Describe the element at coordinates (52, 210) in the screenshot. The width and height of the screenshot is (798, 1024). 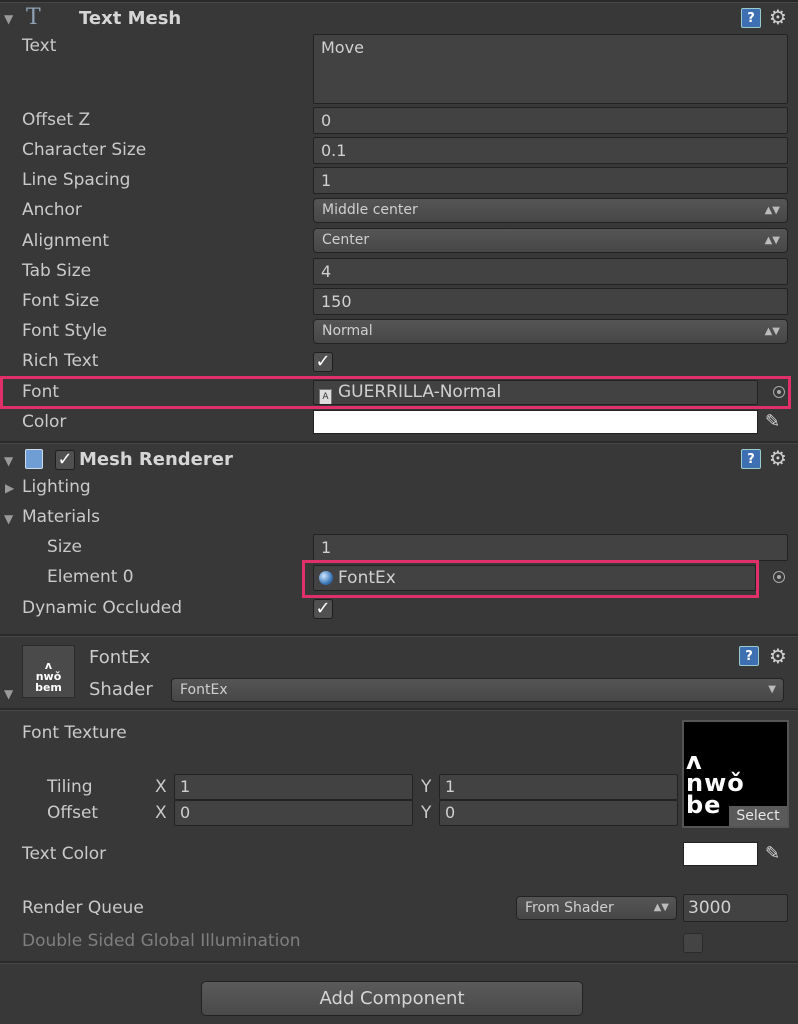
I see `anchor-label: Anchor` at that location.